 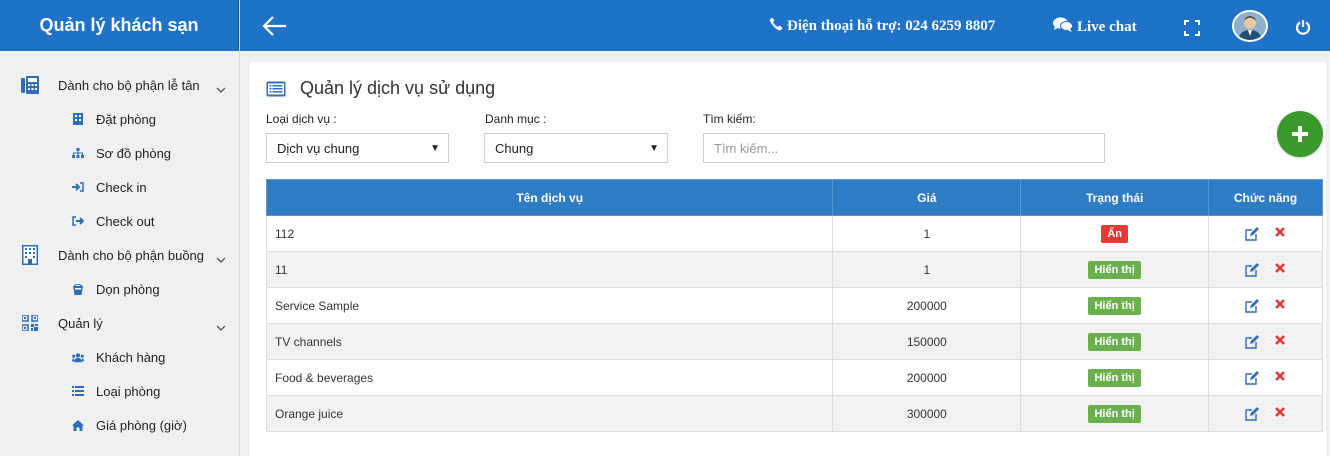 What do you see at coordinates (125, 221) in the screenshot?
I see `sidebar-item-label: Check out` at bounding box center [125, 221].